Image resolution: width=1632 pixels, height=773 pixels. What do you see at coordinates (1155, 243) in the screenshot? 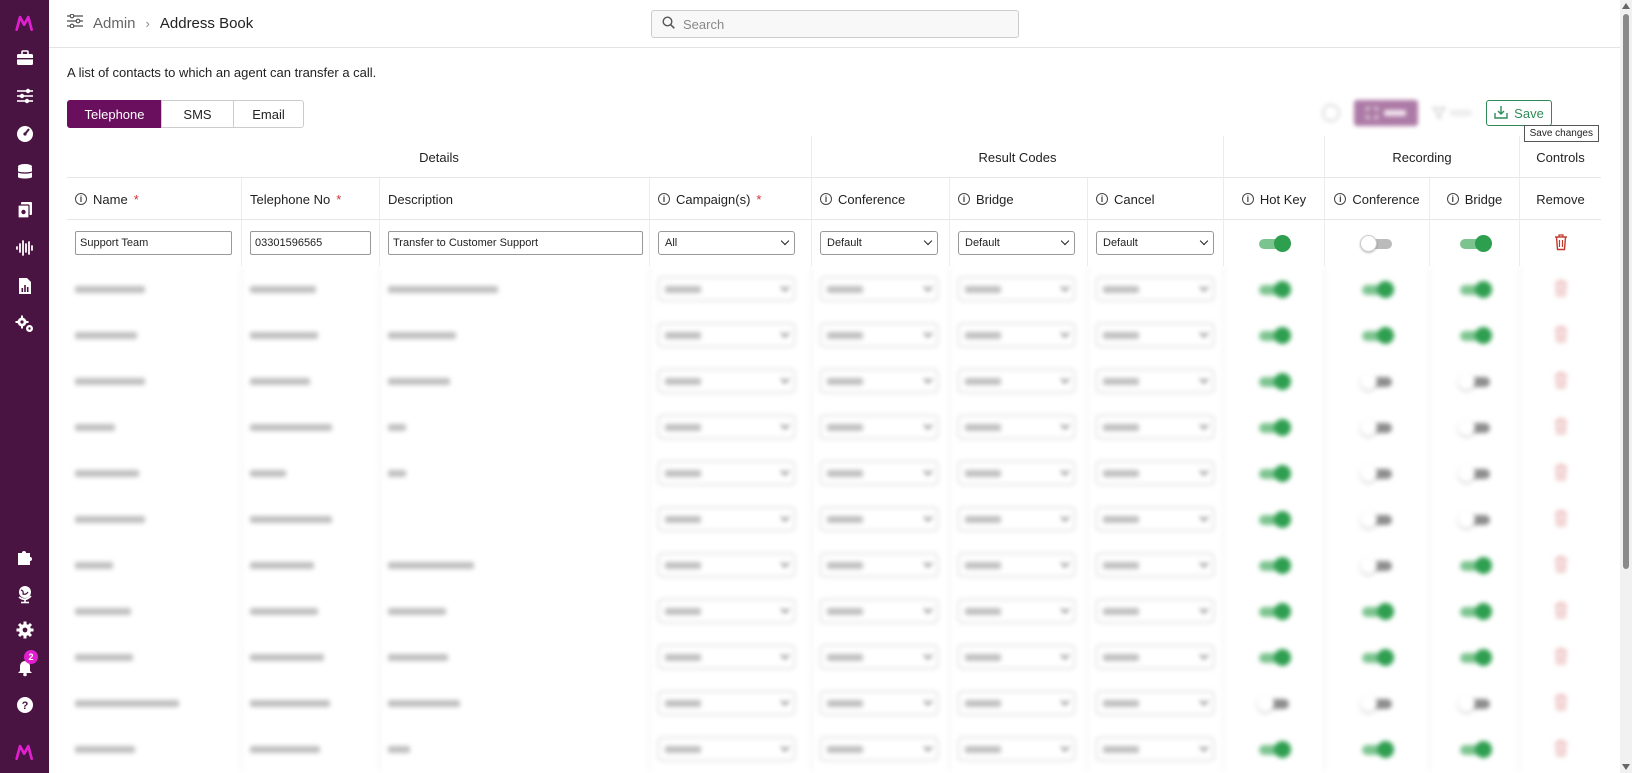
I see `cancel-select: Default` at bounding box center [1155, 243].